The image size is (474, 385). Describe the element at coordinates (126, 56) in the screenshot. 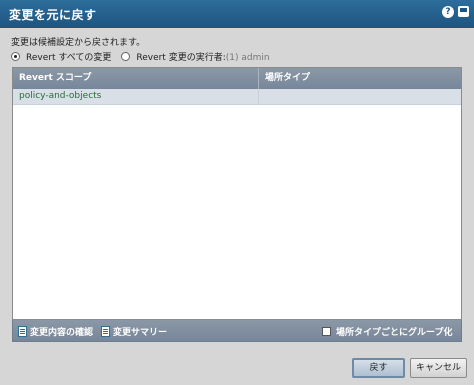

I see `revert-by-radio` at that location.